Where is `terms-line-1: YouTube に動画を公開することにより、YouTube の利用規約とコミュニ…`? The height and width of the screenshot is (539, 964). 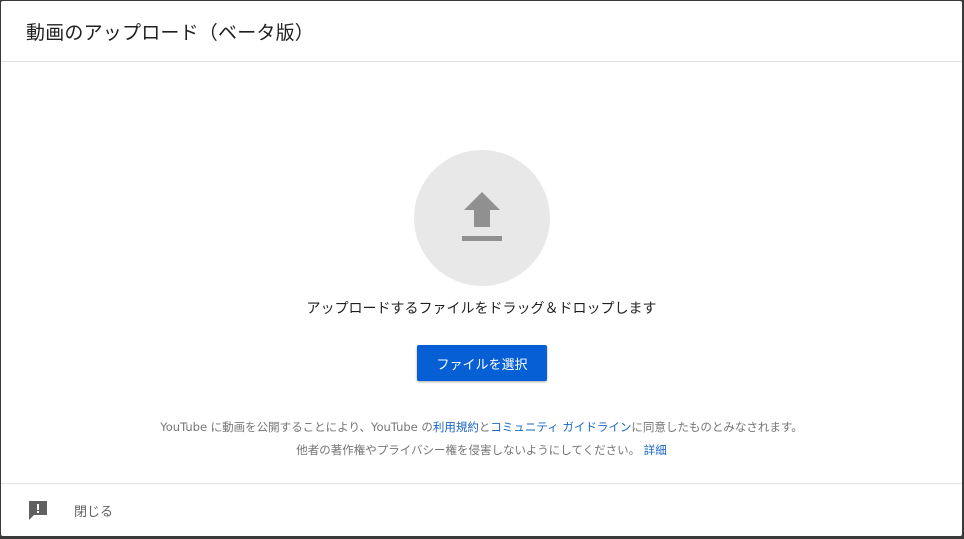 terms-line-1: YouTube に動画を公開することにより、YouTube の利用規約とコミュニ… is located at coordinates (481, 427).